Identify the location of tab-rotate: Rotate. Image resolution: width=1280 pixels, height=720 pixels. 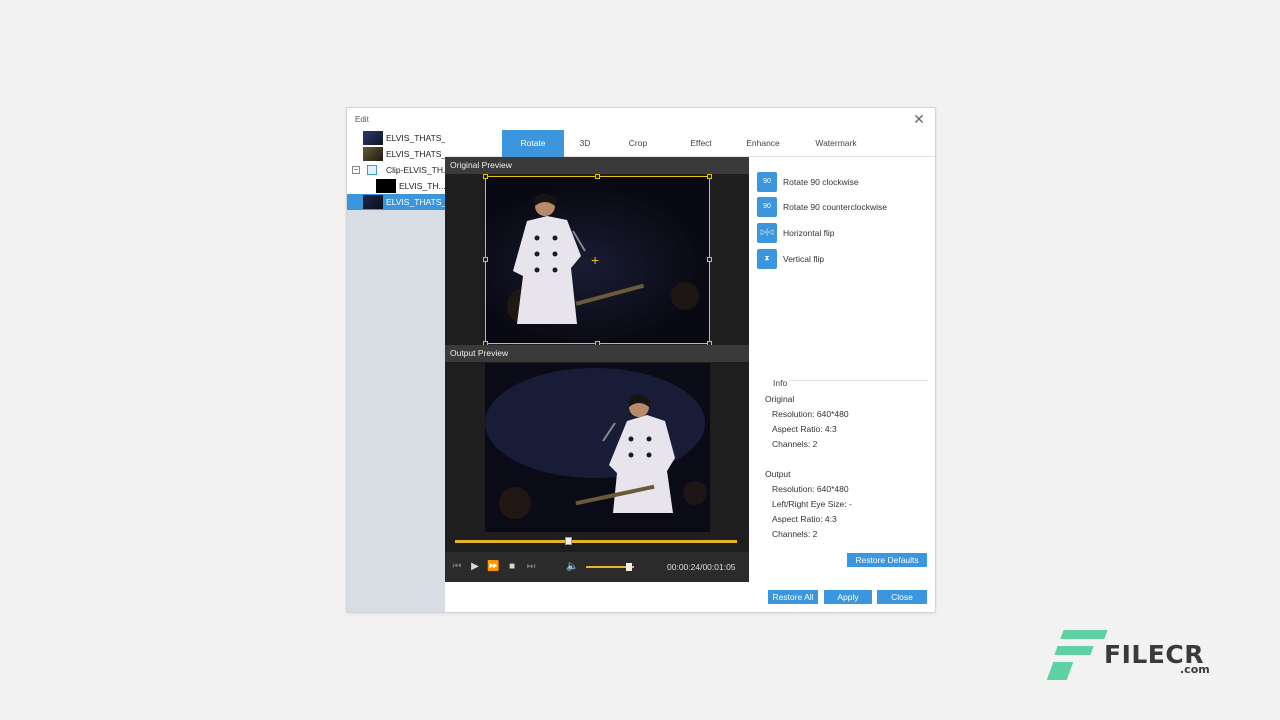
(533, 143).